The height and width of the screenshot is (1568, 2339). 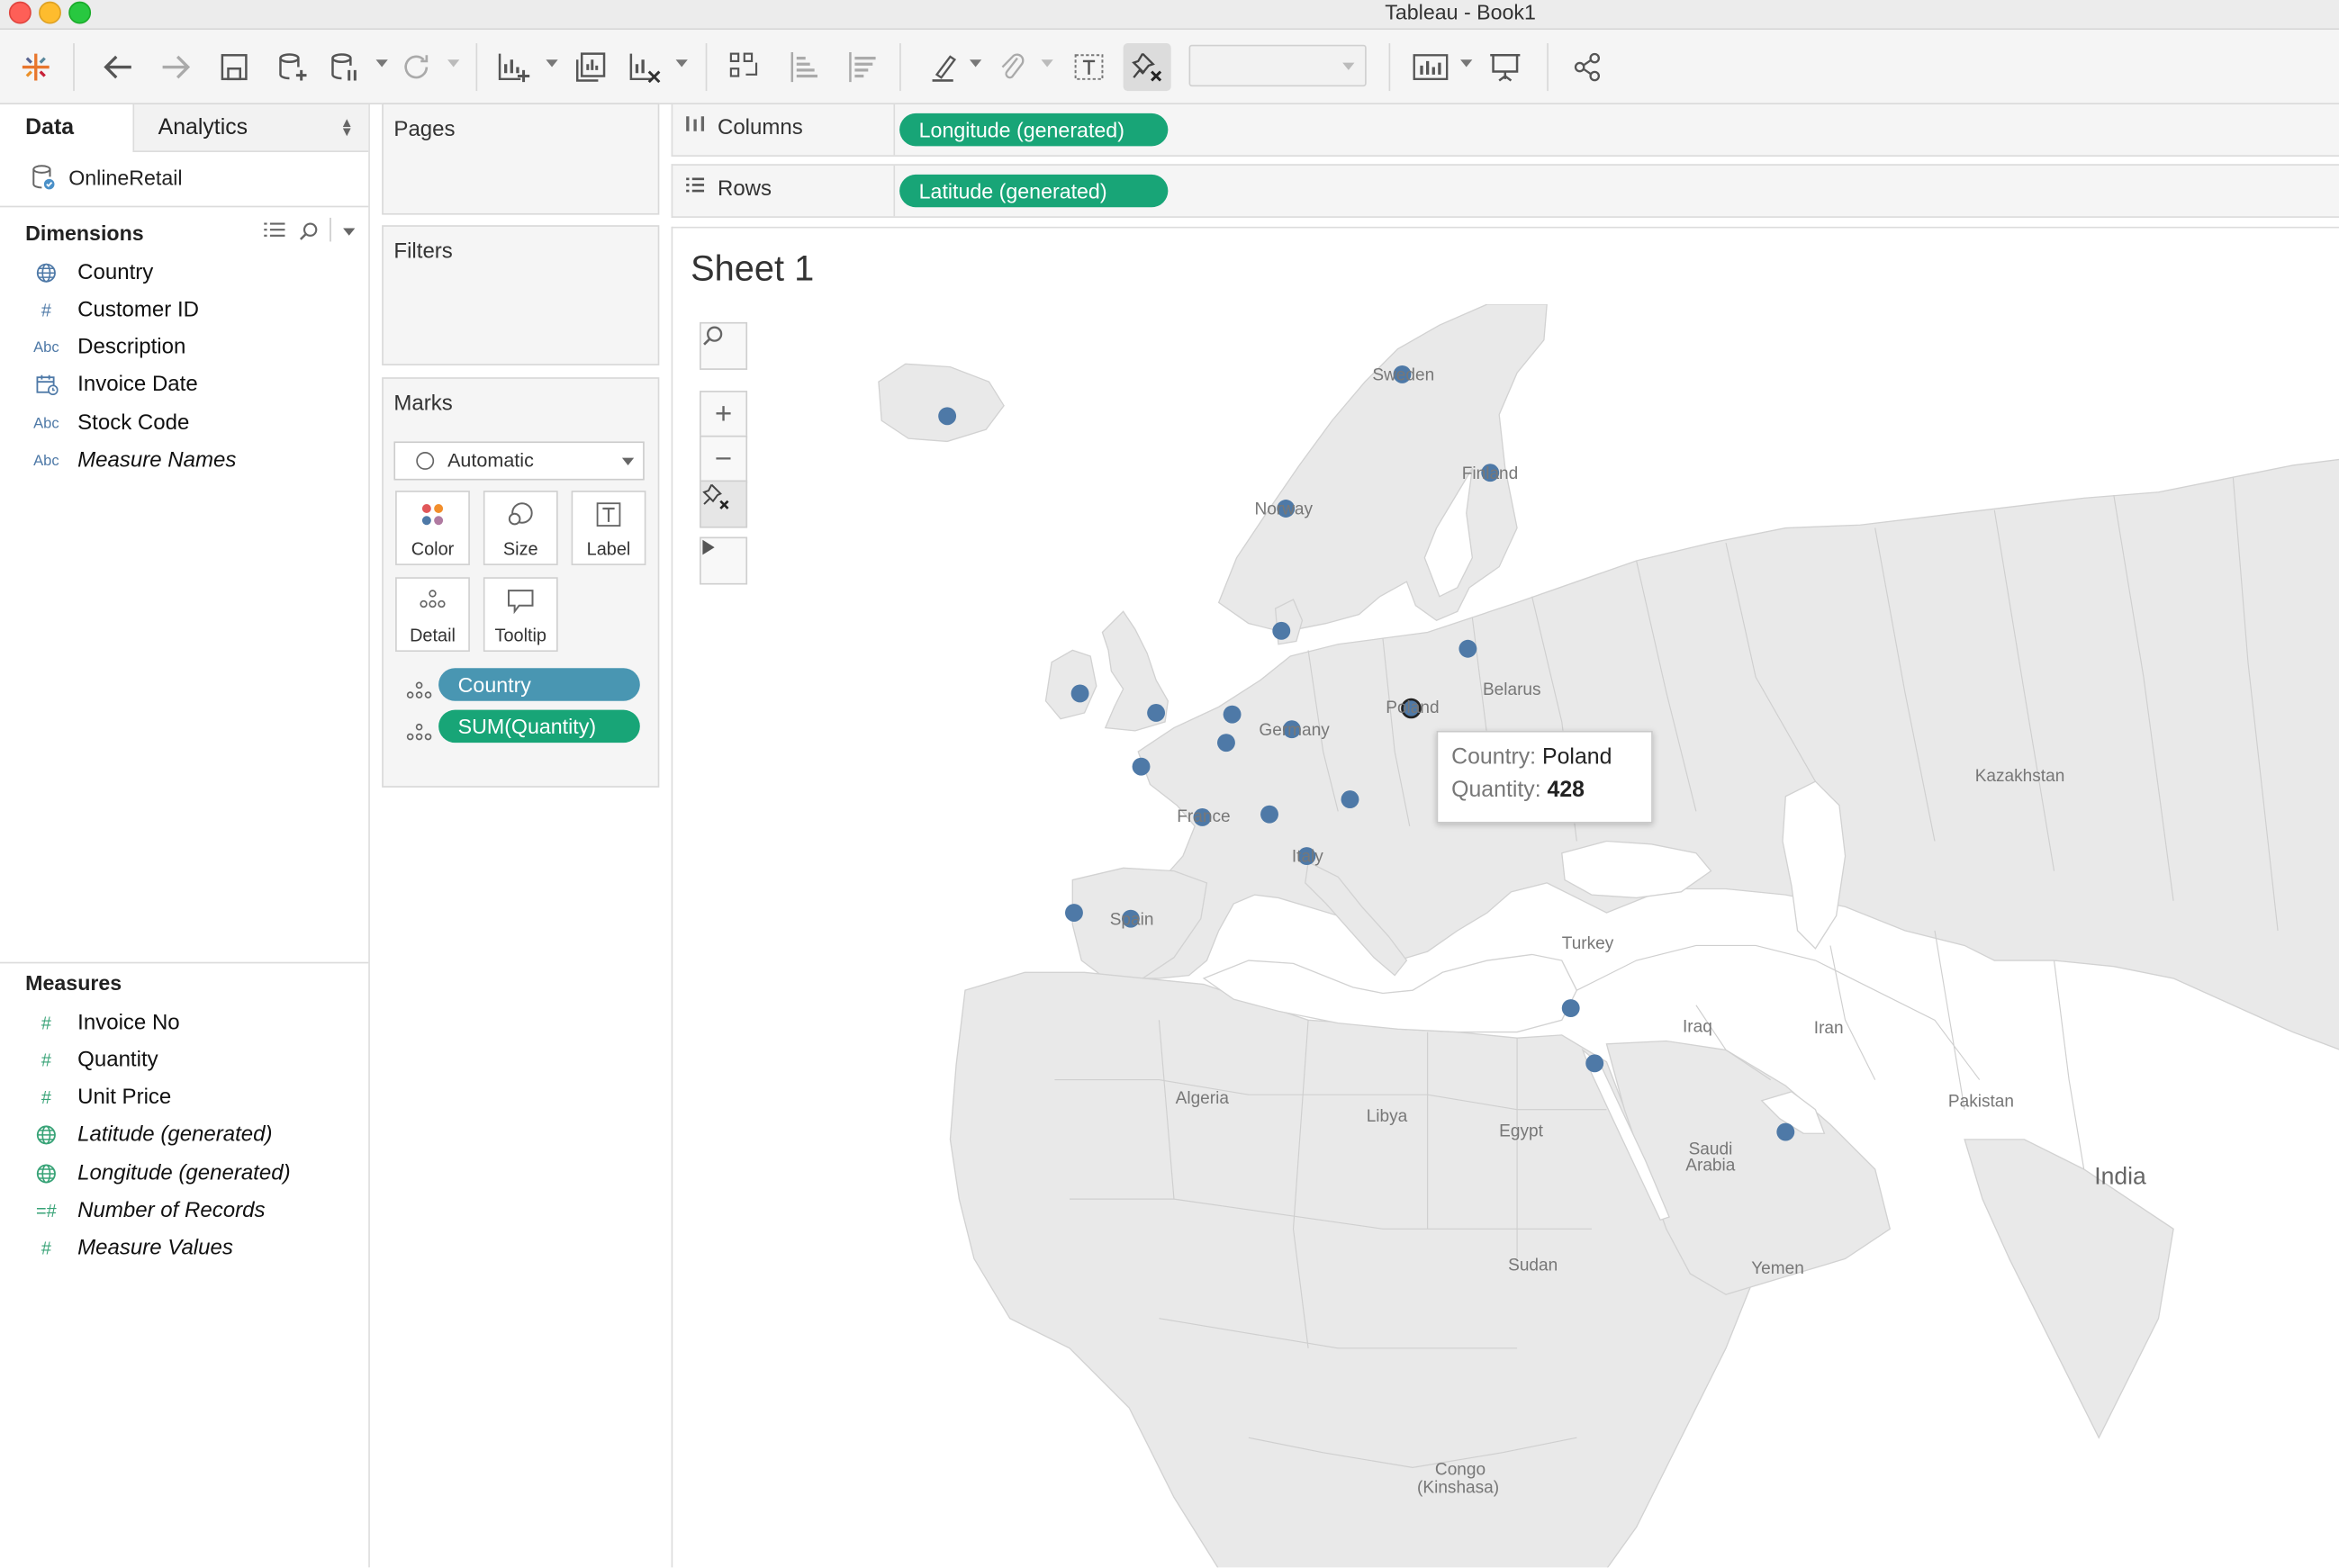 What do you see at coordinates (1490, 474) in the screenshot?
I see `map-label-finland: Finland` at bounding box center [1490, 474].